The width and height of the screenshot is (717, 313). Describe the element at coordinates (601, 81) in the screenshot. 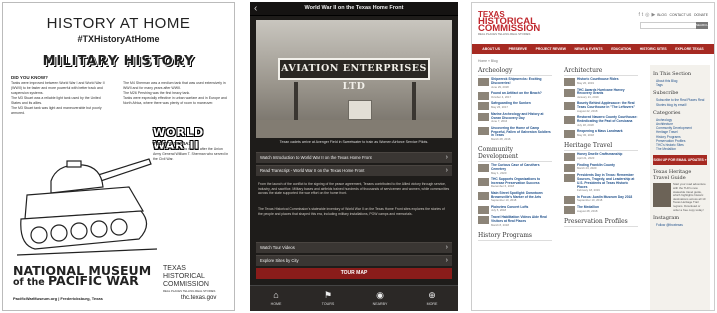

I see `article-item: Historic Courthouse Rides May 20, 2019` at that location.